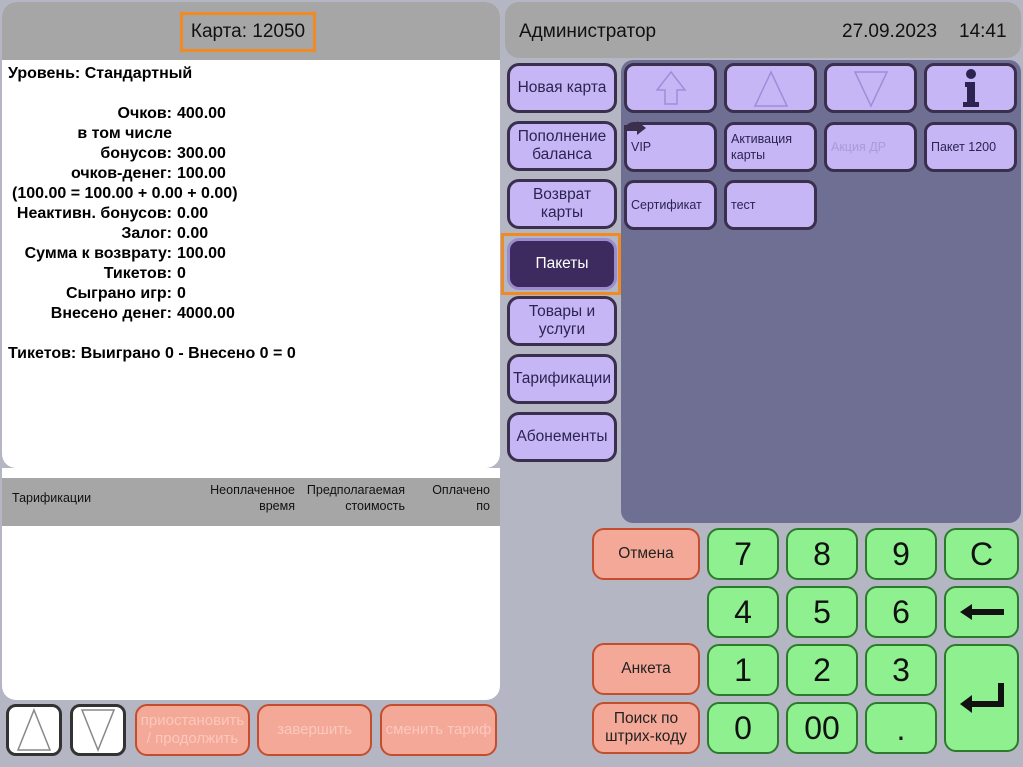 The image size is (1023, 767). I want to click on tickets-summary: Тикетов: Выиграно 0 - Внесено 0 = 0, so click(152, 353).